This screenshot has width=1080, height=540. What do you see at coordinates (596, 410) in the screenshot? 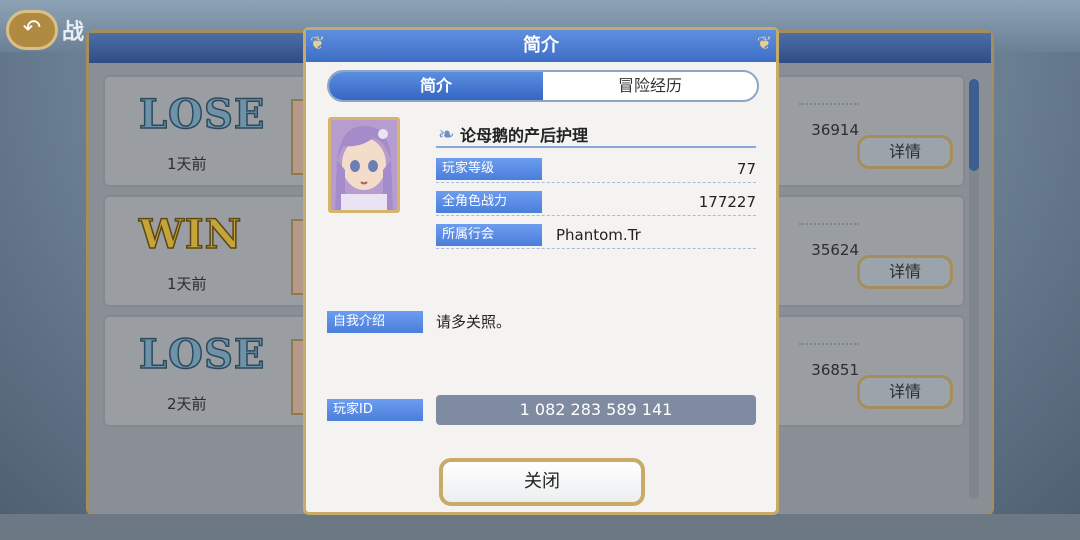
I see `player-id-value: 1 082 283 589 141` at bounding box center [596, 410].